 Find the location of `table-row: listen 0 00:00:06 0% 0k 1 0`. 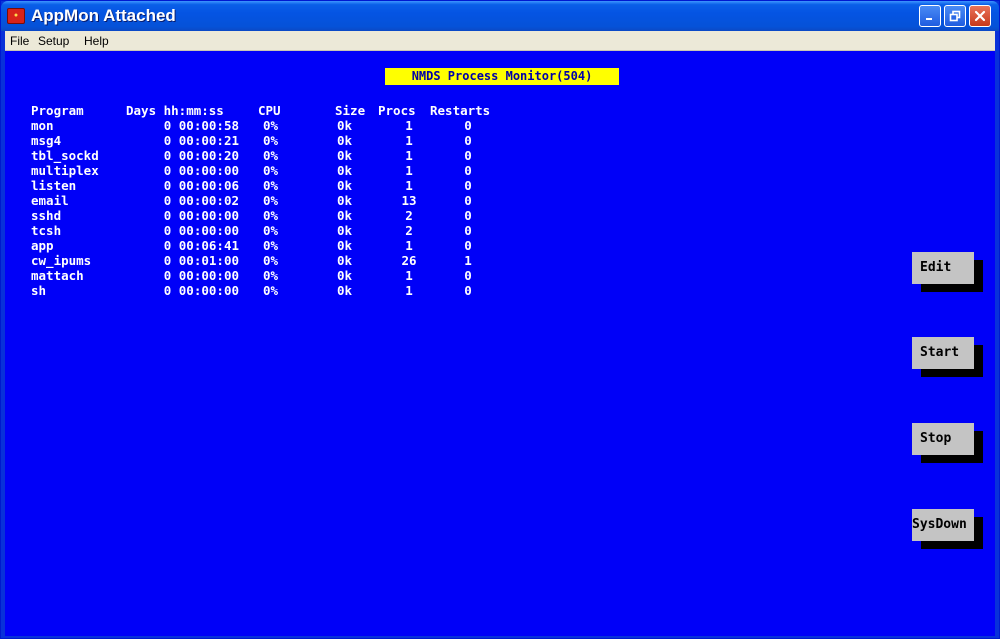

table-row: listen 0 00:00:06 0% 0k 1 0 is located at coordinates (265, 185).